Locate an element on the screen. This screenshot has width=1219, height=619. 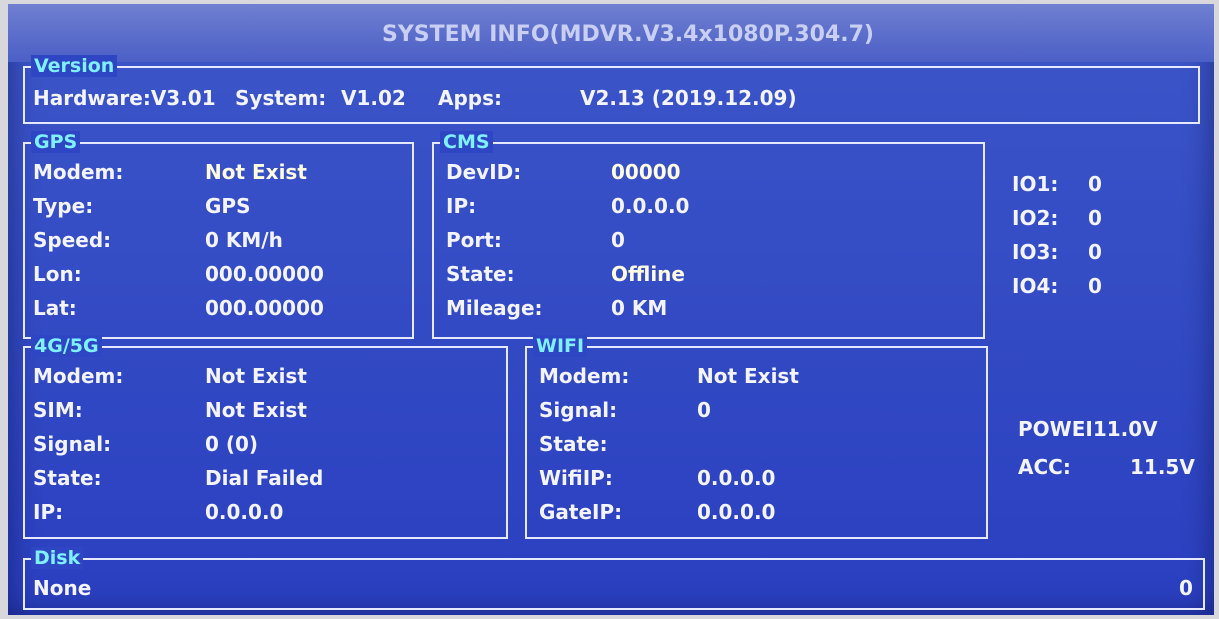
apps-label: Apps: is located at coordinates (470, 98).